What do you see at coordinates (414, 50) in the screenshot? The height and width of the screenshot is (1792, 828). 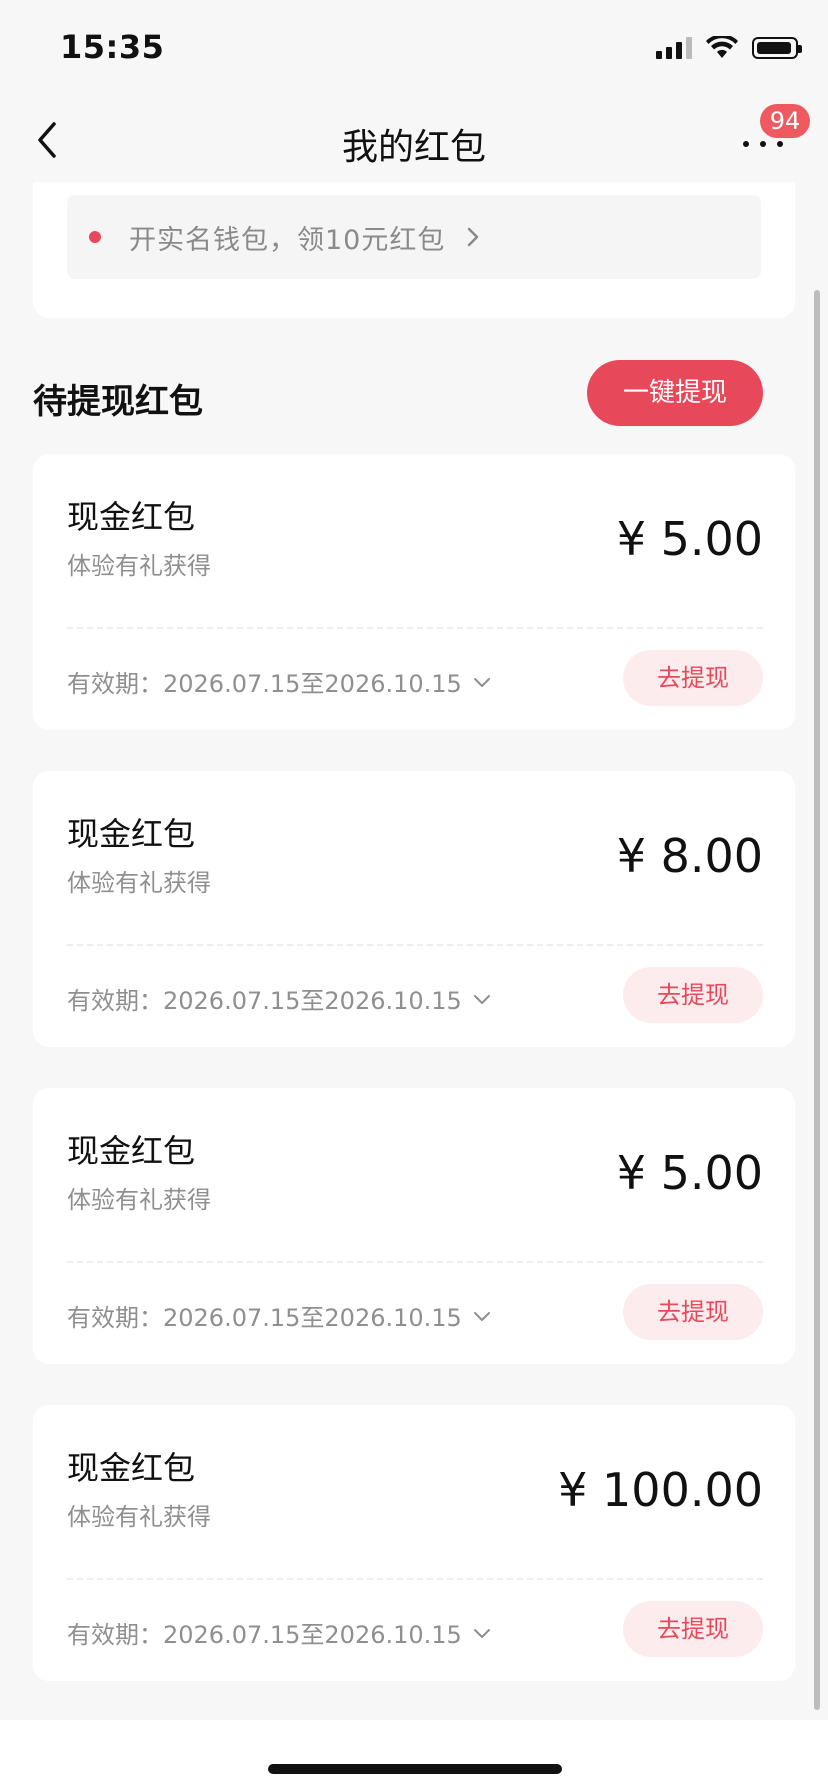 I see `status-bar: 15:35` at bounding box center [414, 50].